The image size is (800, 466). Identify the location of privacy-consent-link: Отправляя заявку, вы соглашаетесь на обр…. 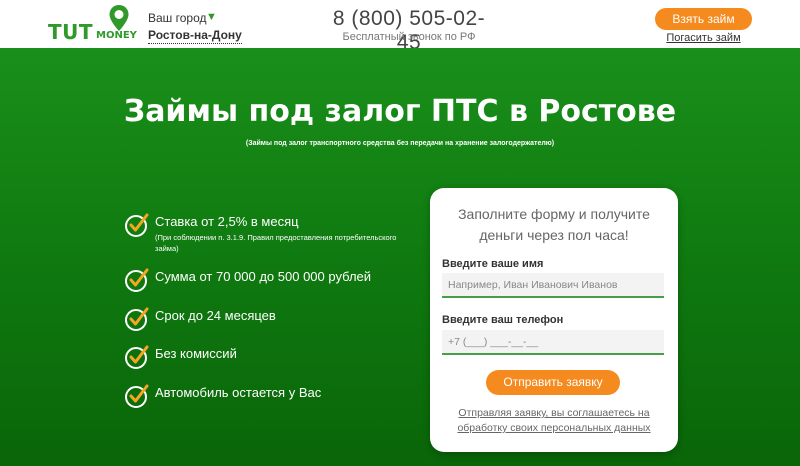
(554, 421).